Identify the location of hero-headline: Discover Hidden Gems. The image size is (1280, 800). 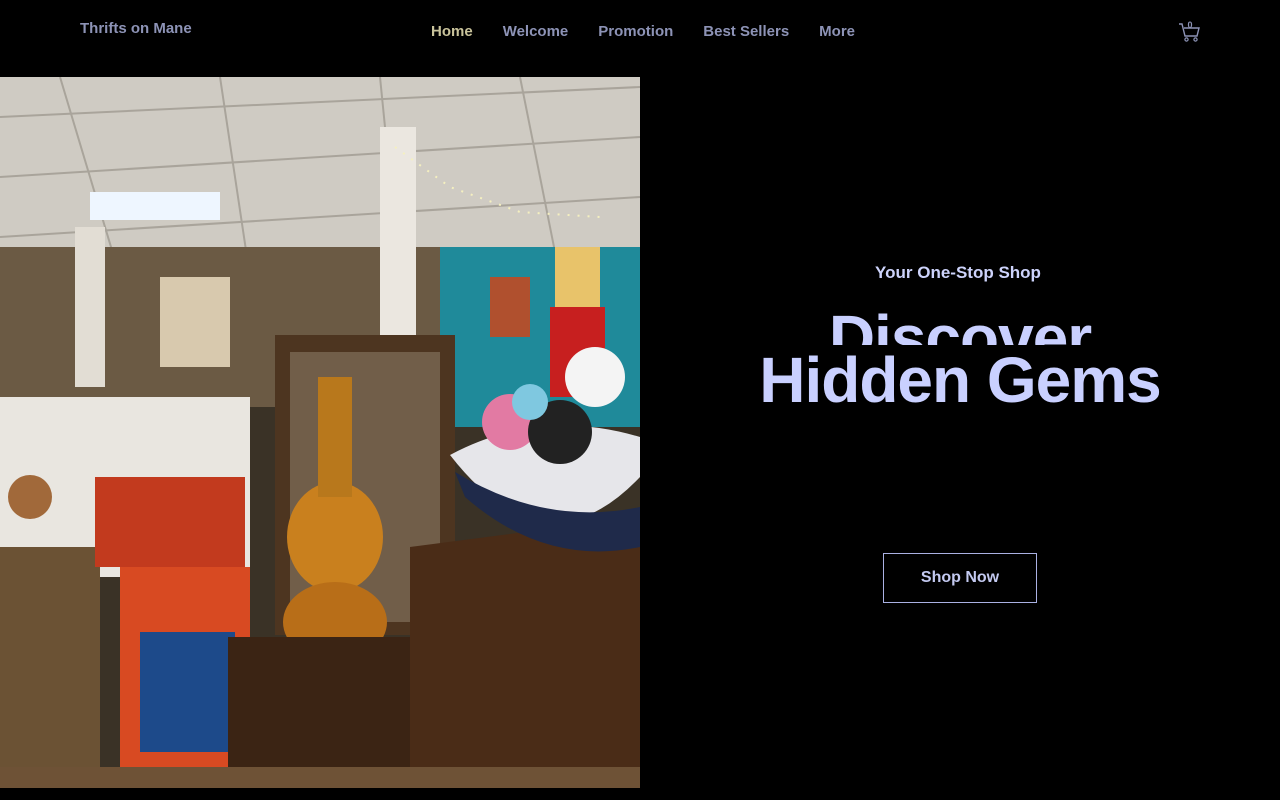
(960, 360).